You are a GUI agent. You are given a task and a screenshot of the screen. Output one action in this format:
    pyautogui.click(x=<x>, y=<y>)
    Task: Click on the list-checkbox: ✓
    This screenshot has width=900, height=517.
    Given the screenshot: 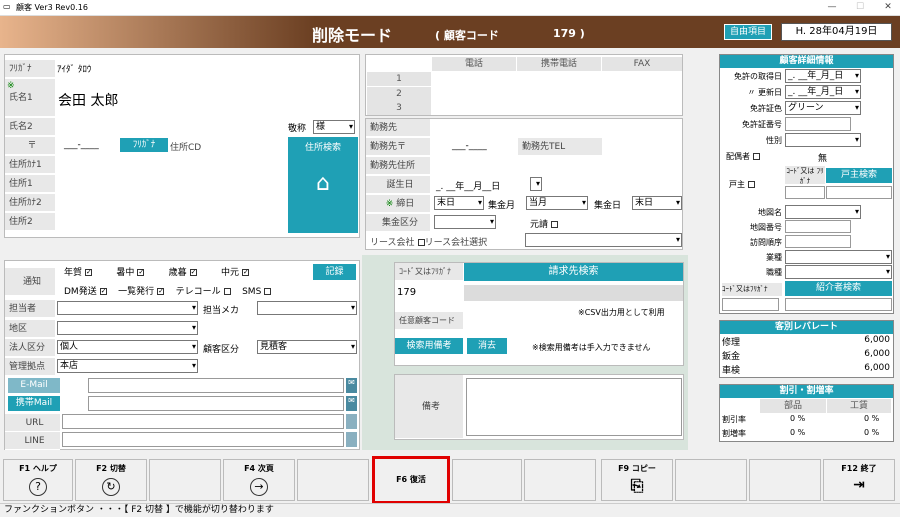 What is the action you would take?
    pyautogui.click(x=161, y=291)
    